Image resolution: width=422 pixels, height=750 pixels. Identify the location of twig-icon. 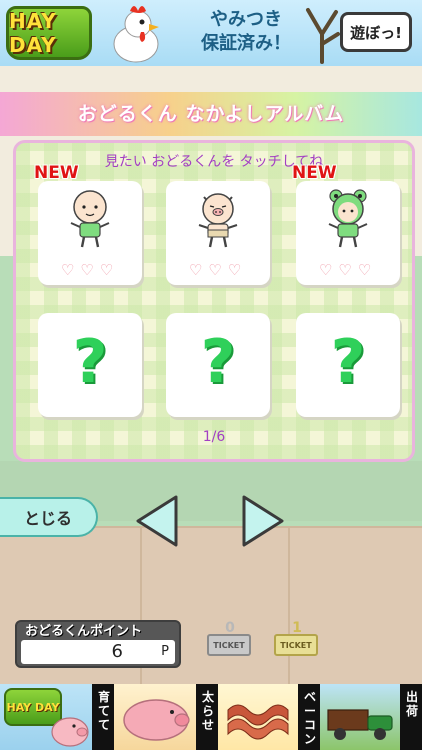
(323, 36).